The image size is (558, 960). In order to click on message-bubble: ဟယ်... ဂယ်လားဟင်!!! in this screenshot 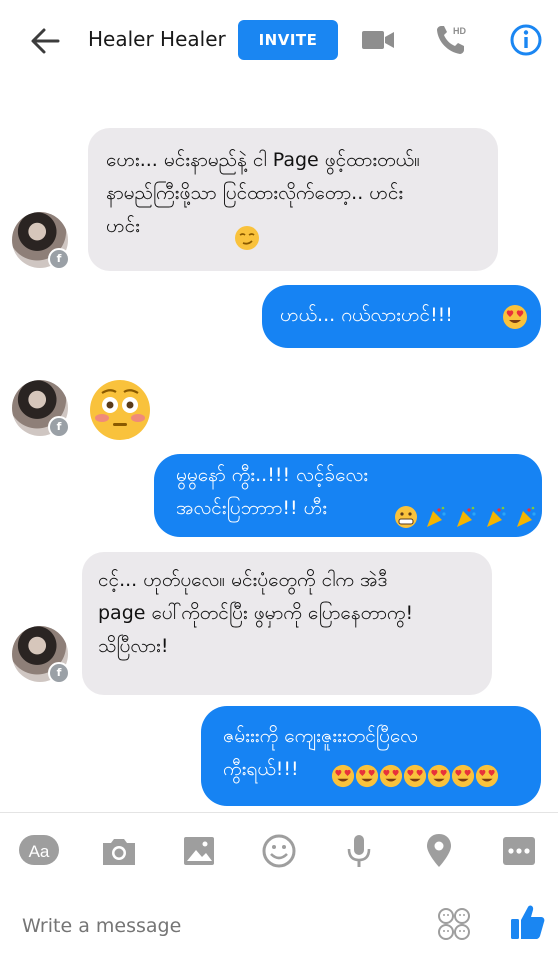, I will do `click(401, 316)`.